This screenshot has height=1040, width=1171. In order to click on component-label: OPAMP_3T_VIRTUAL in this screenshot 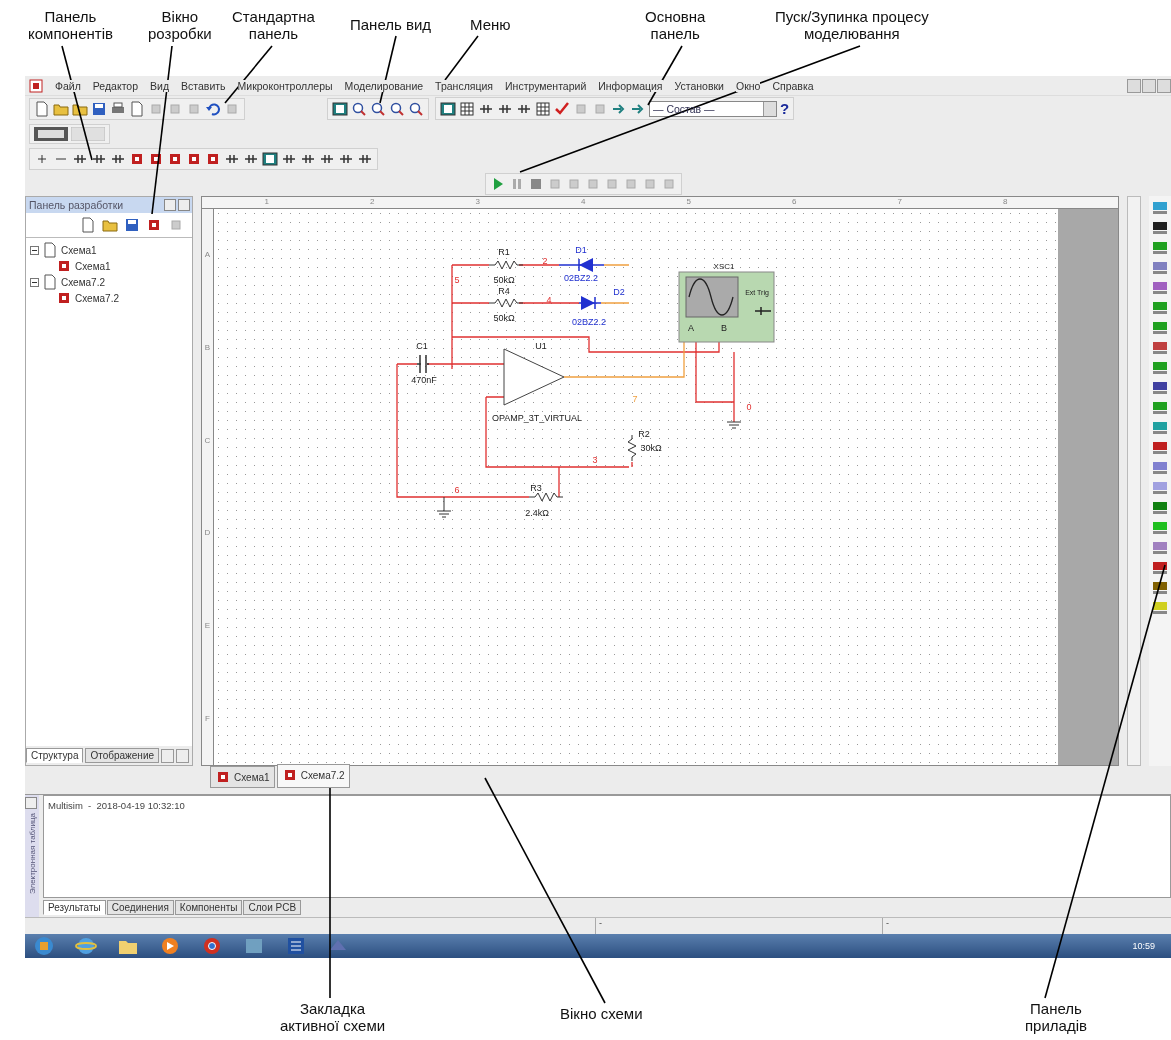, I will do `click(537, 418)`.